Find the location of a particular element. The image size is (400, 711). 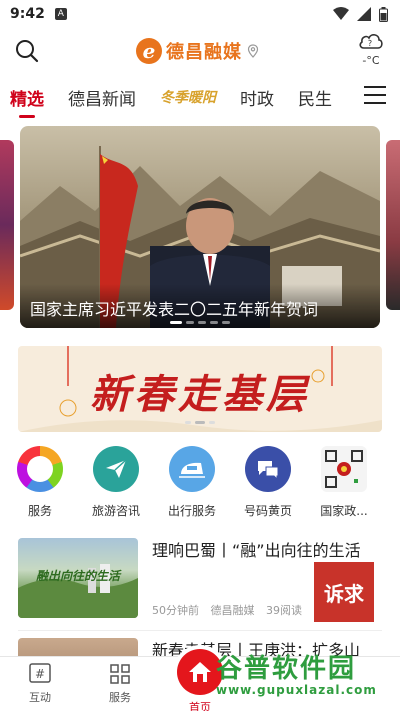

nav-services: 服务 is located at coordinates (120, 684).